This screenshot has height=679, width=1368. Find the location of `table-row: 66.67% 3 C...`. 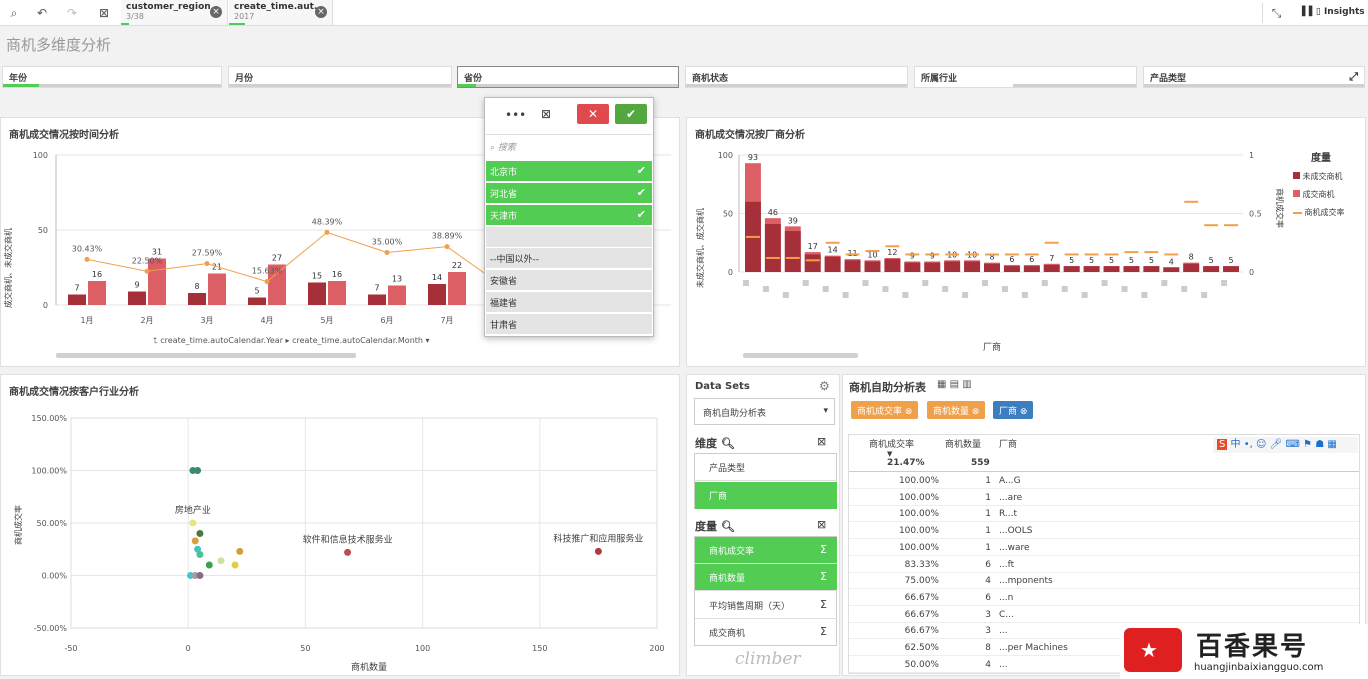

table-row: 66.67% 3 C... is located at coordinates (1104, 615).